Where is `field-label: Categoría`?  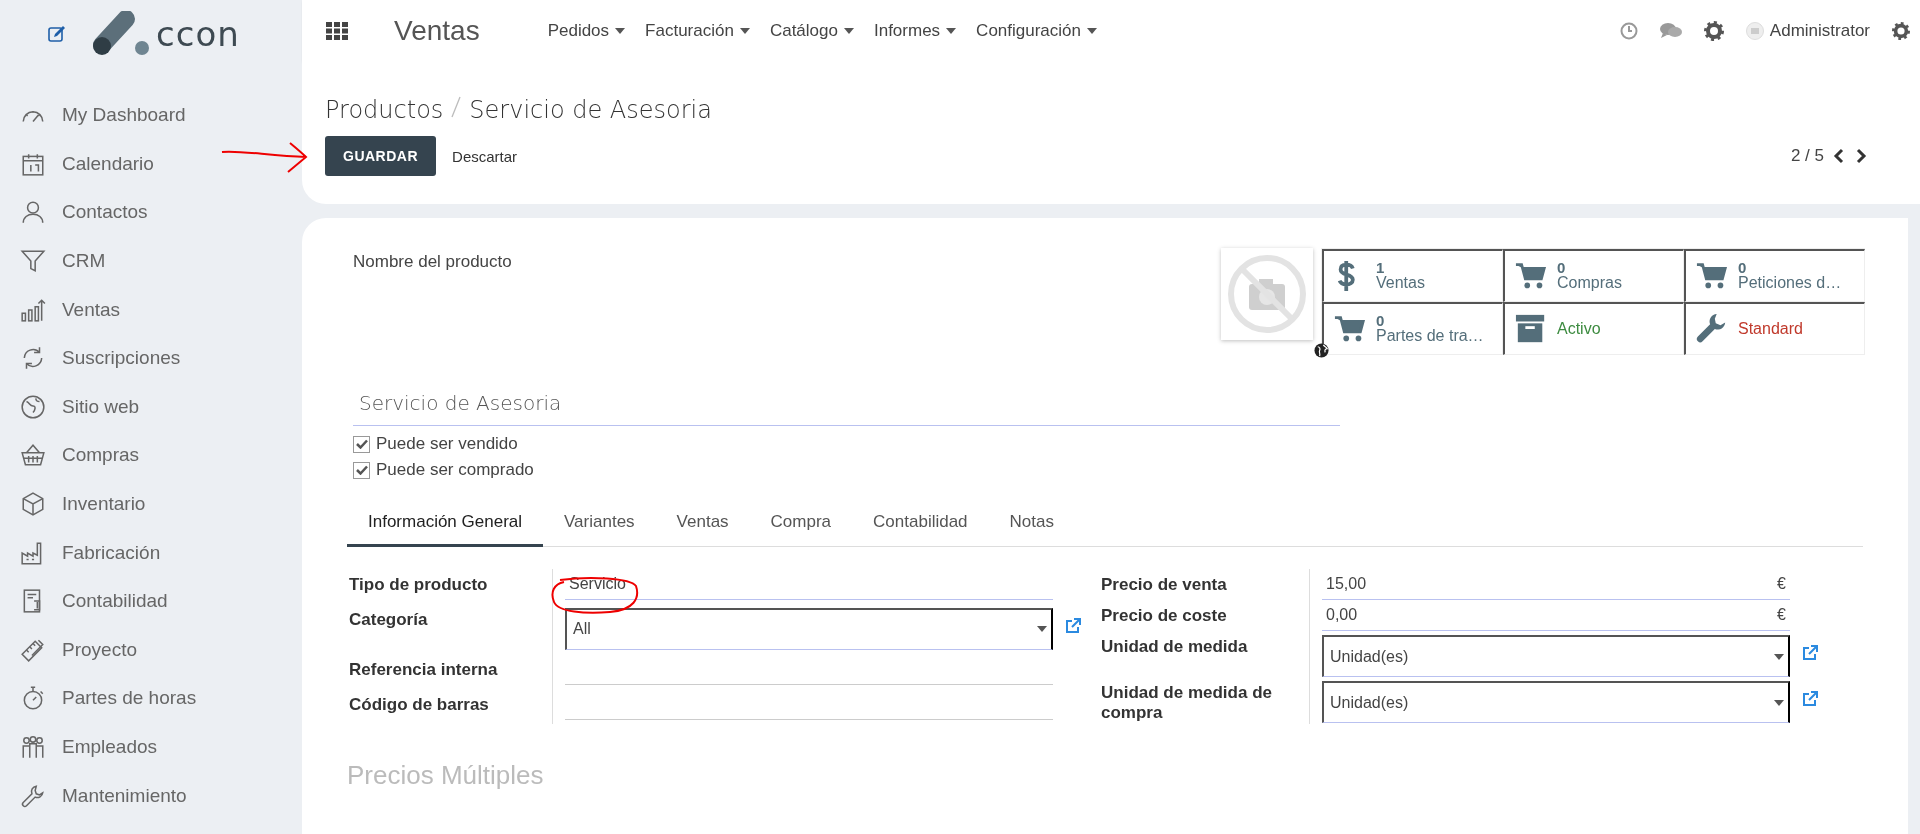
field-label: Categoría is located at coordinates (388, 619).